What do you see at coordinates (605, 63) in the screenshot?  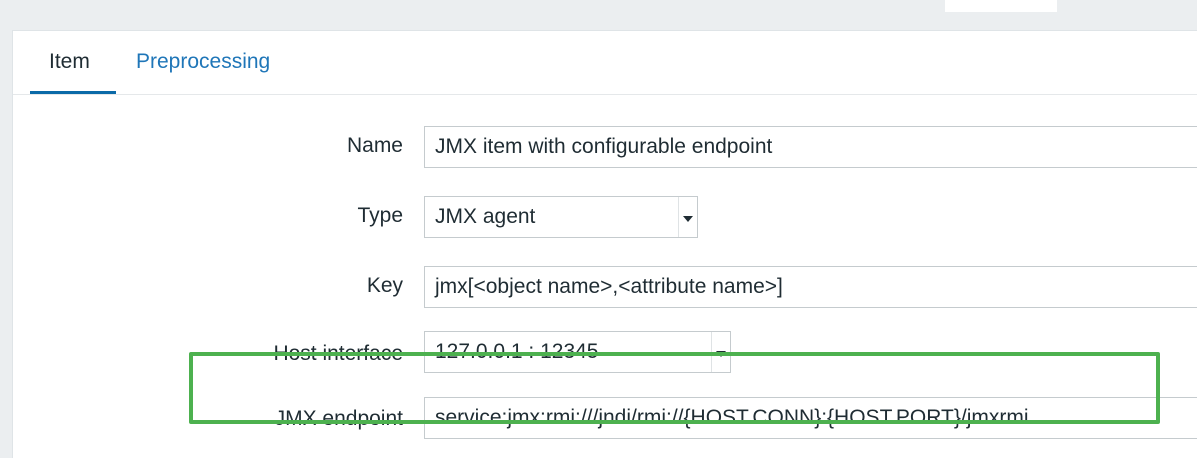 I see `tab-bar: Item Preprocessing` at bounding box center [605, 63].